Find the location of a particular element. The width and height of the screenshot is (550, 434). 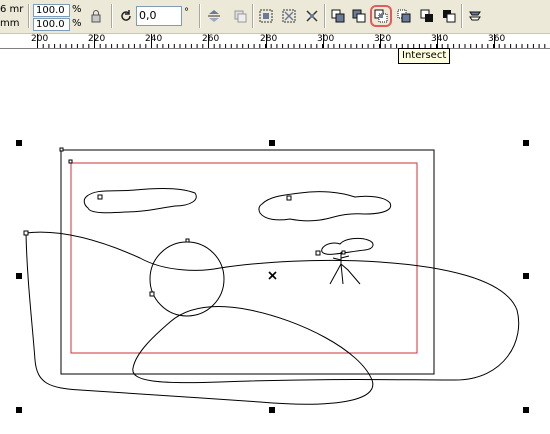

group-icon is located at coordinates (240, 16).